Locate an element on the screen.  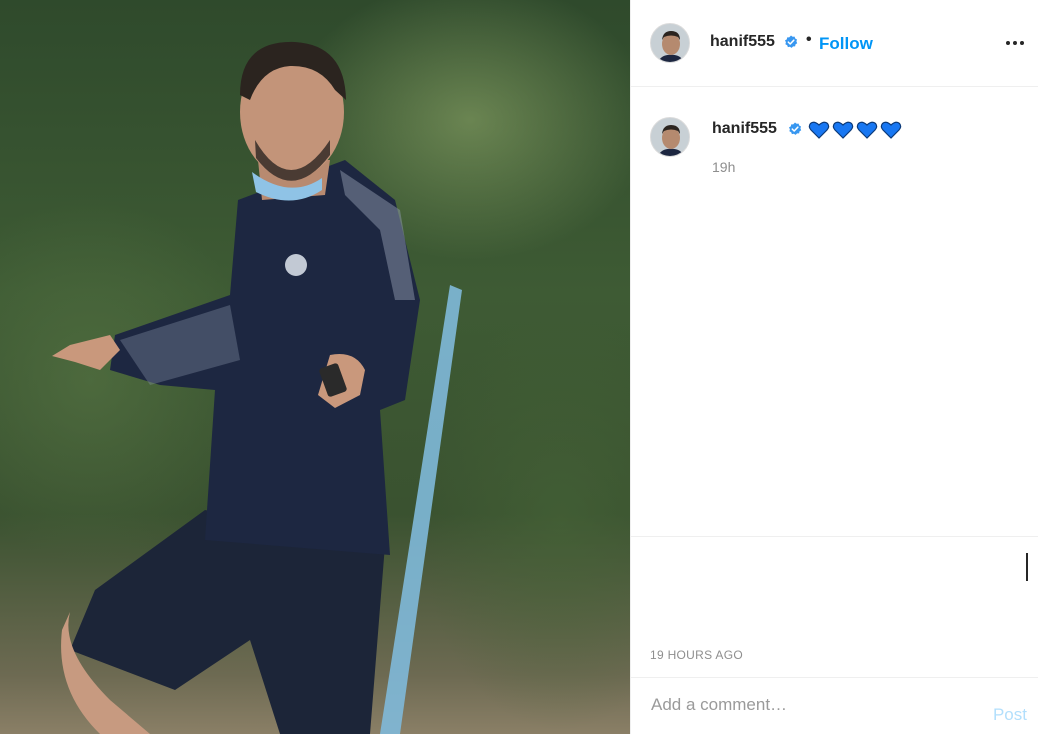
actions-section is located at coordinates (834, 586).